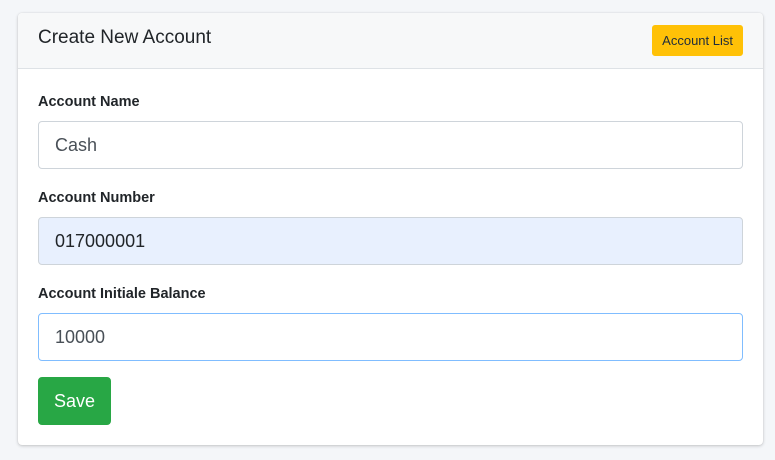 The image size is (775, 460). What do you see at coordinates (74, 401) in the screenshot?
I see `save-button: Save` at bounding box center [74, 401].